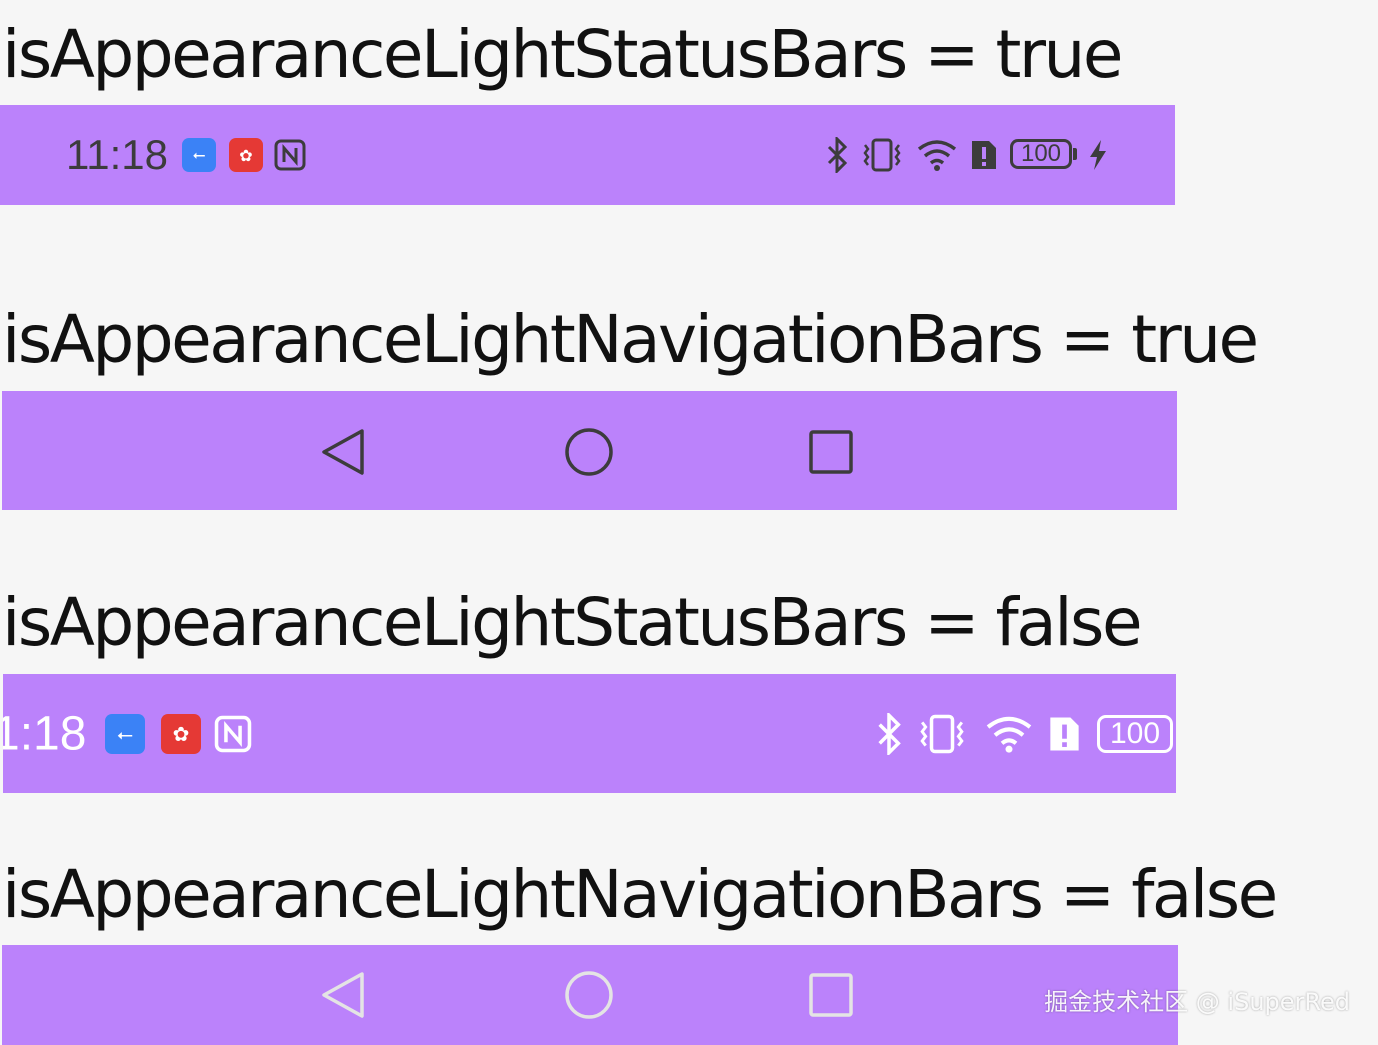  Describe the element at coordinates (587, 155) in the screenshot. I see `status-bar-light-true: 11:18 ⭠ ✿ 100` at that location.